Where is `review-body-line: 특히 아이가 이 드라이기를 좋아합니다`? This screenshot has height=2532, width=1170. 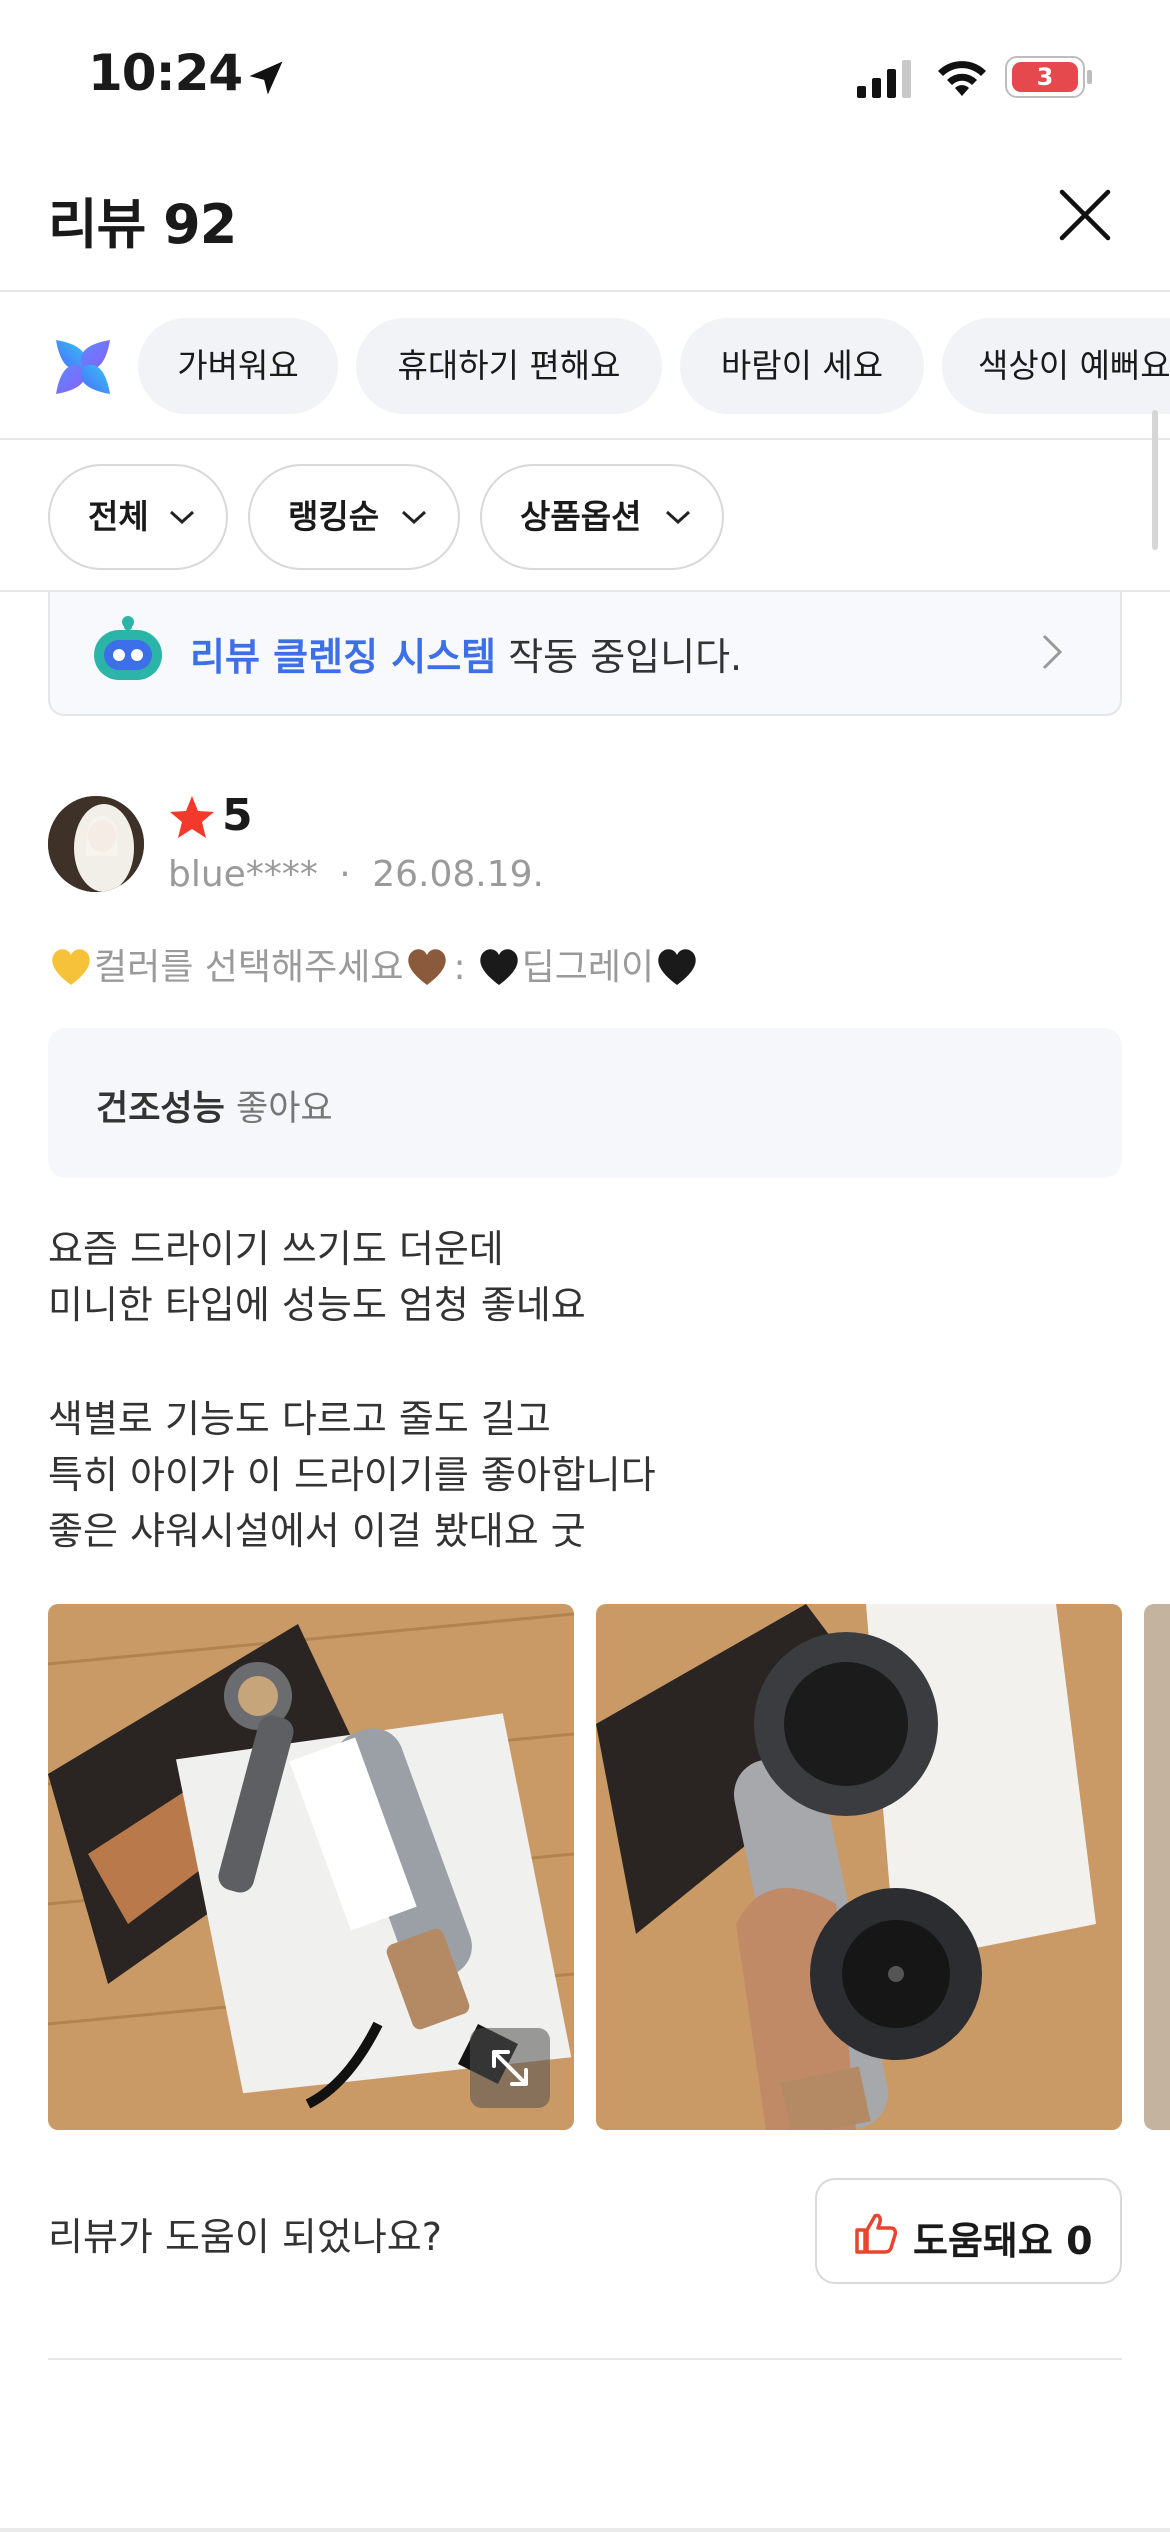
review-body-line: 특히 아이가 이 드라이기를 좋아합니다 is located at coordinates (352, 1475).